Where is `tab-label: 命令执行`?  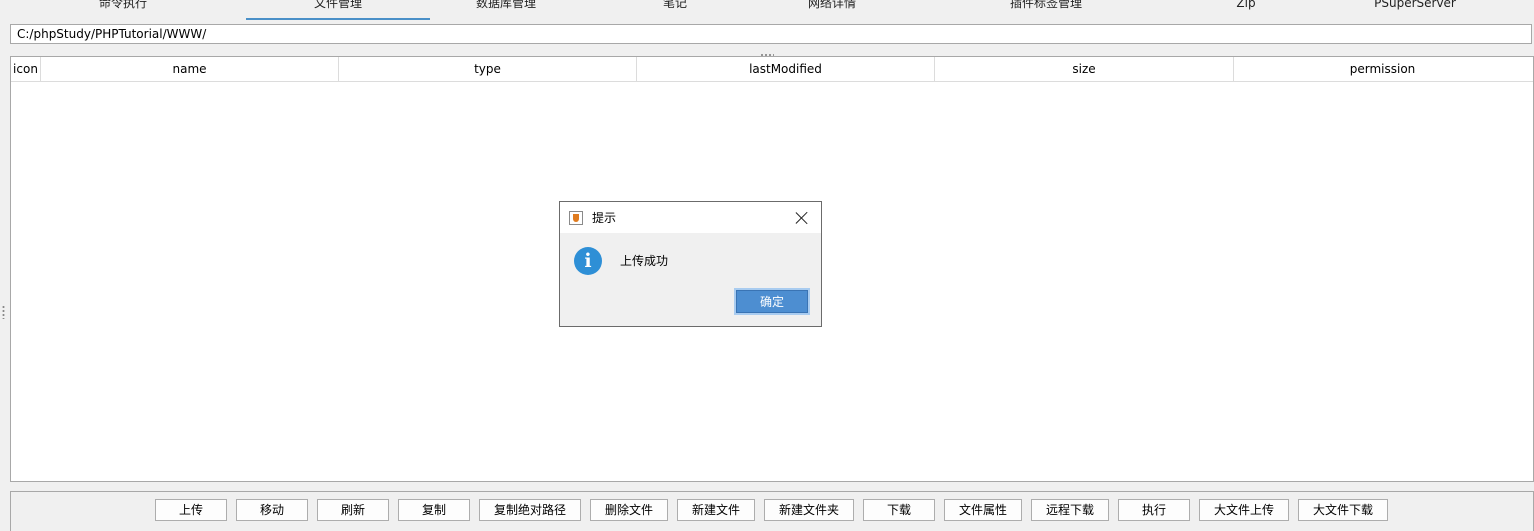
tab-label: 命令执行 is located at coordinates (122, 5).